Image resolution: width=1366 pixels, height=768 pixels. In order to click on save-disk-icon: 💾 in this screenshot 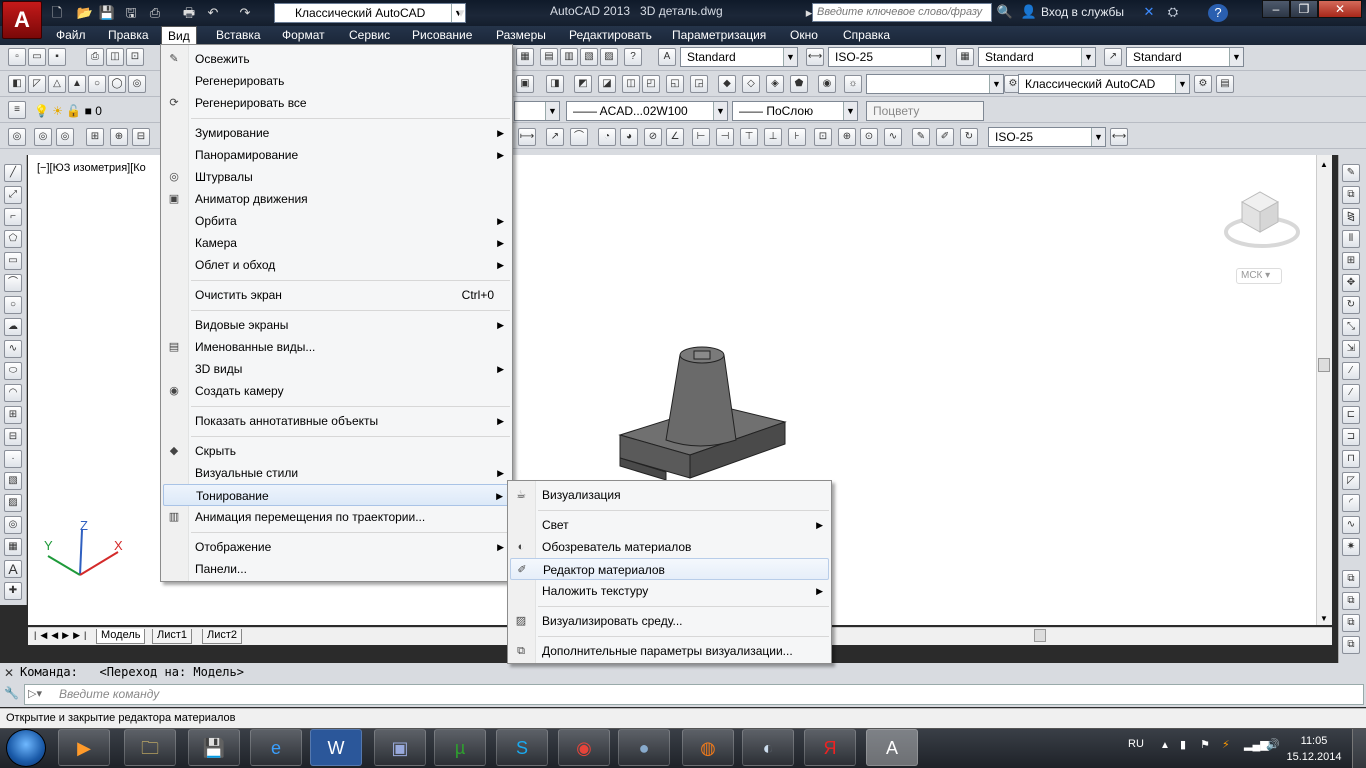, I will do `click(214, 747)`.